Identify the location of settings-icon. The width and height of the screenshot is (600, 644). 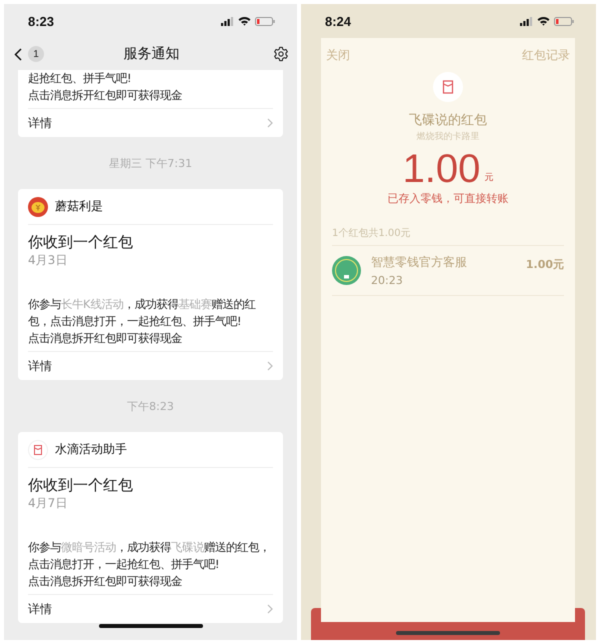
(281, 54).